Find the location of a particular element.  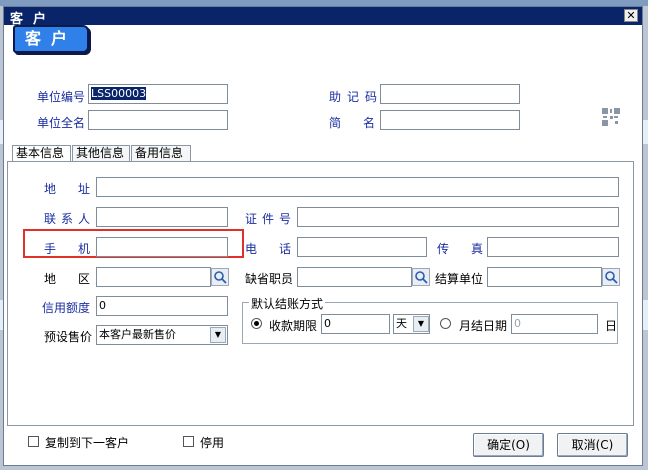

cancel-button: 取消(C) is located at coordinates (592, 445).